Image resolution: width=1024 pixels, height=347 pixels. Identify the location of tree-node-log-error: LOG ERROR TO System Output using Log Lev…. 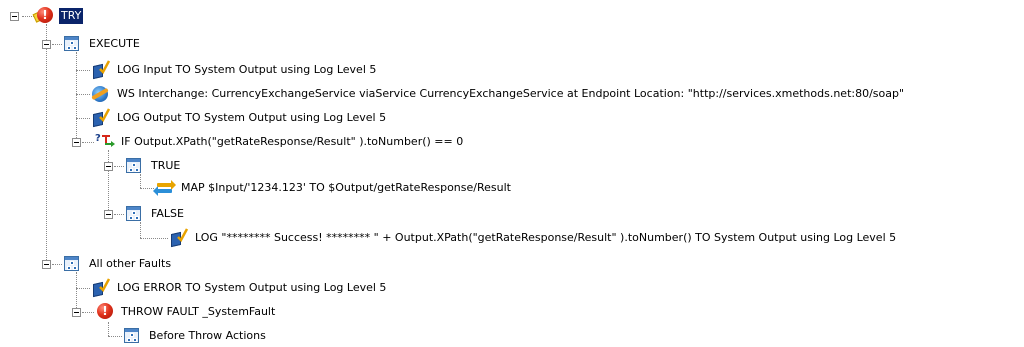
(239, 288).